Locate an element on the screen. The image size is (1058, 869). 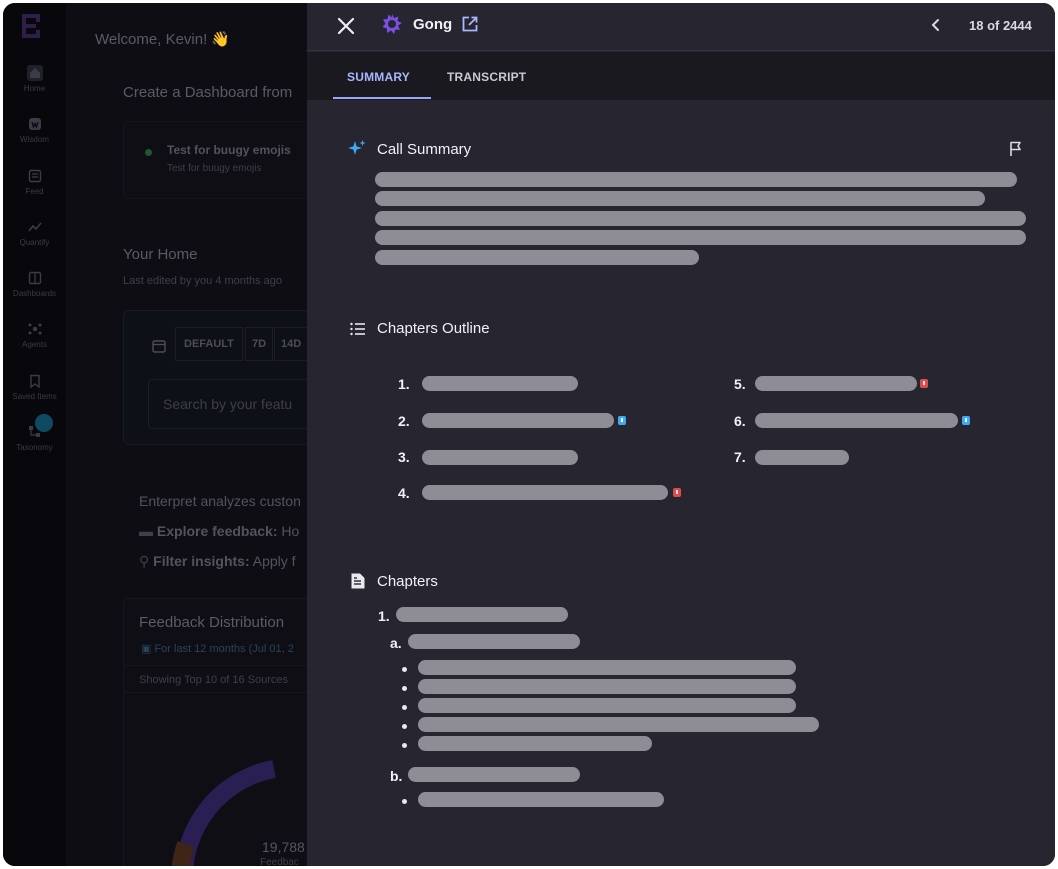
chapter-number: 1. is located at coordinates (384, 616).